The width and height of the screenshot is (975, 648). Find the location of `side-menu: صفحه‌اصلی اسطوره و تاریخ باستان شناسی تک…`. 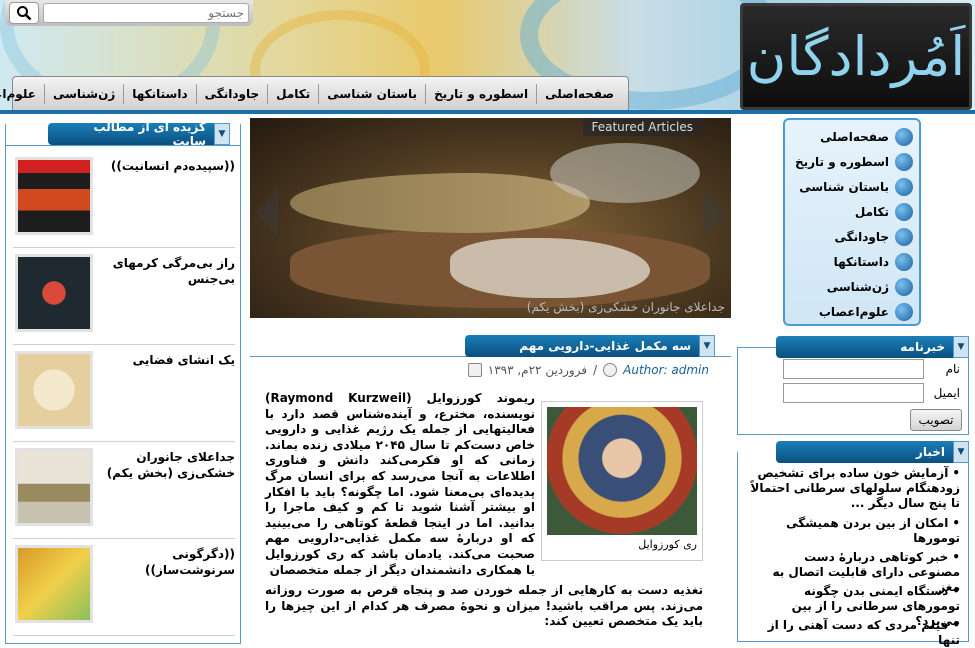

side-menu: صفحه‌اصلی اسطوره و تاریخ باستان شناسی تک… is located at coordinates (852, 222).